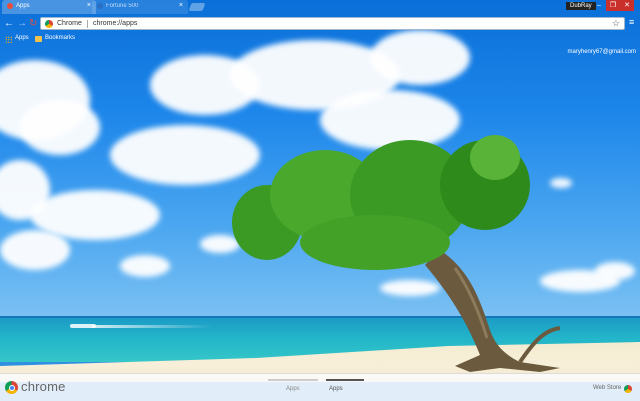 This screenshot has height=401, width=640. I want to click on folder-icon, so click(38, 39).